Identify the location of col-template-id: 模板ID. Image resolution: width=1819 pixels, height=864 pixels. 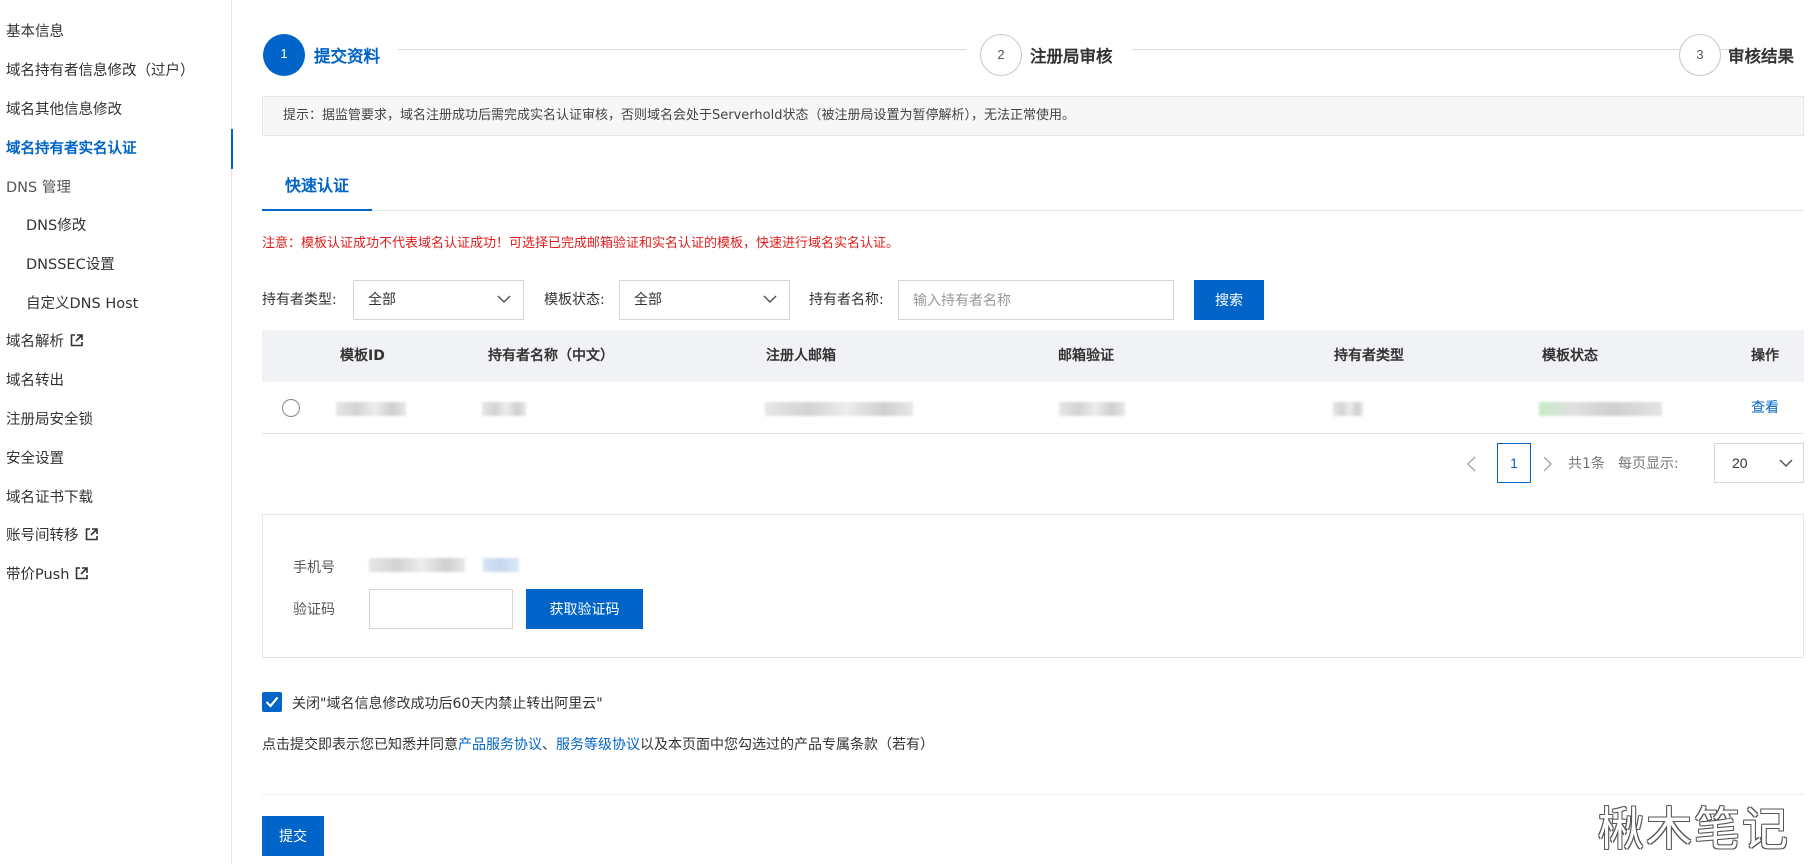
(362, 356).